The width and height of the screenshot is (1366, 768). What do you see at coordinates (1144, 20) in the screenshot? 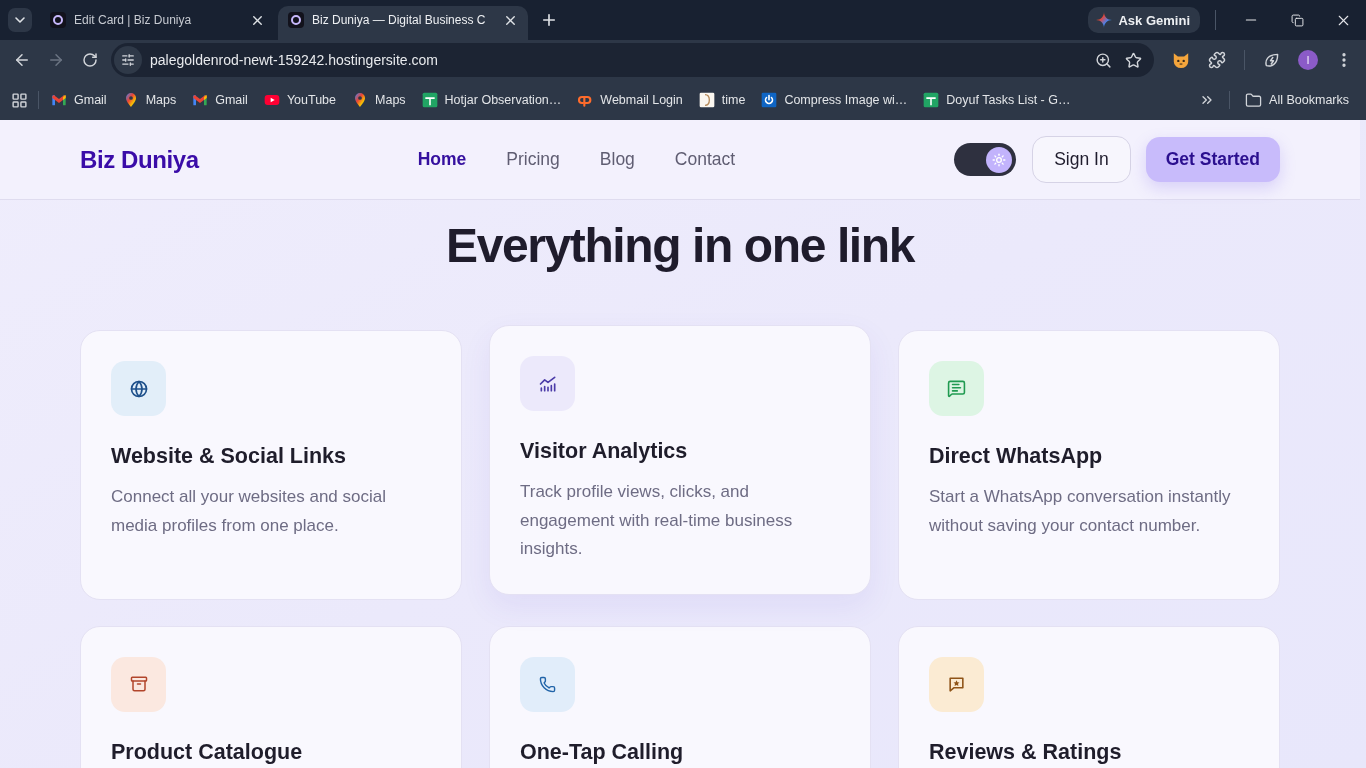
I see `ask-gemini-button: Ask Gemini` at bounding box center [1144, 20].